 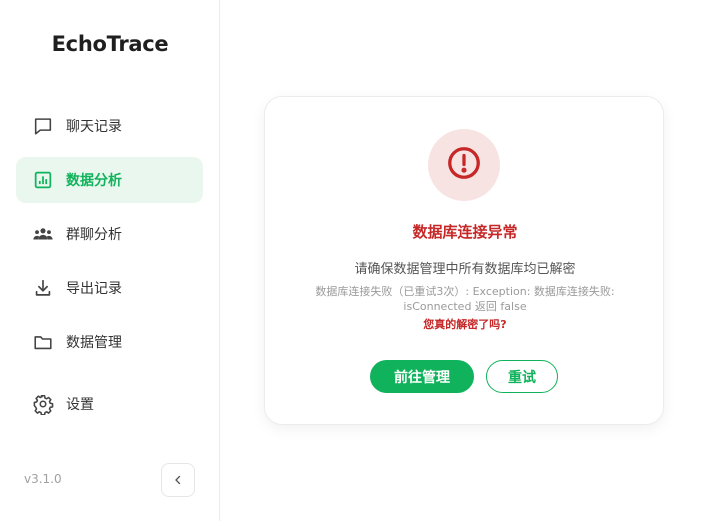 What do you see at coordinates (43, 180) in the screenshot?
I see `bar-chart-icon` at bounding box center [43, 180].